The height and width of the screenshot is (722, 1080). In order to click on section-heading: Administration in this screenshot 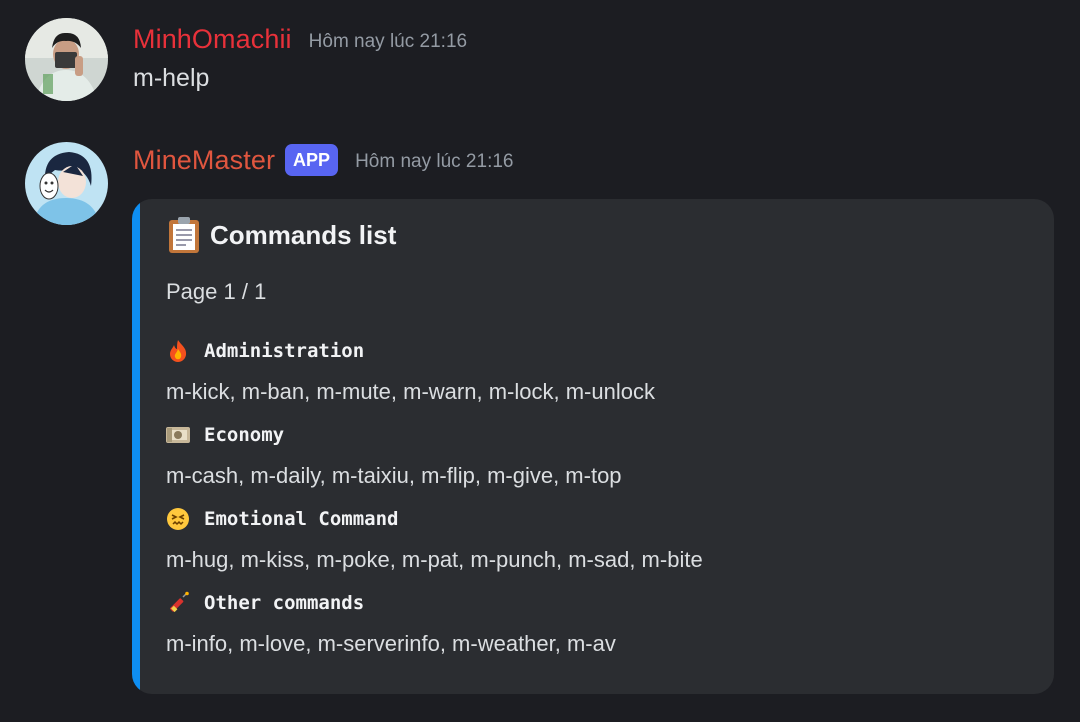, I will do `click(265, 351)`.